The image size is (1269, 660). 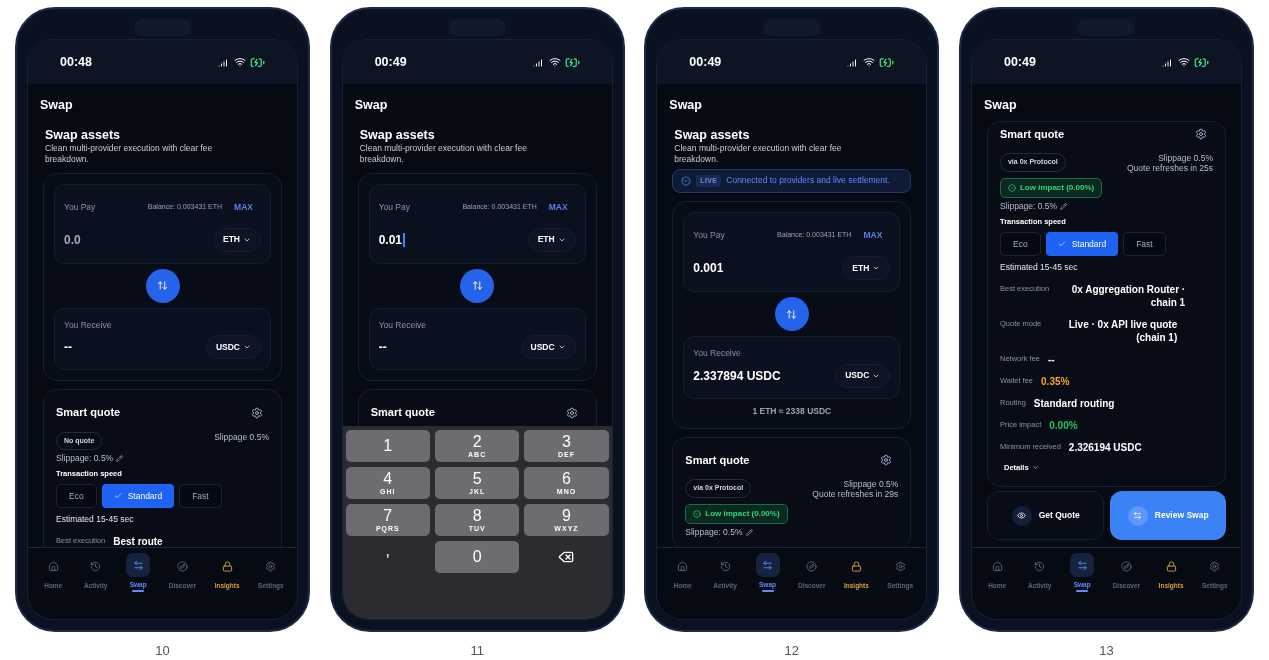 I want to click on chevron-down-icon, so click(x=1035, y=468).